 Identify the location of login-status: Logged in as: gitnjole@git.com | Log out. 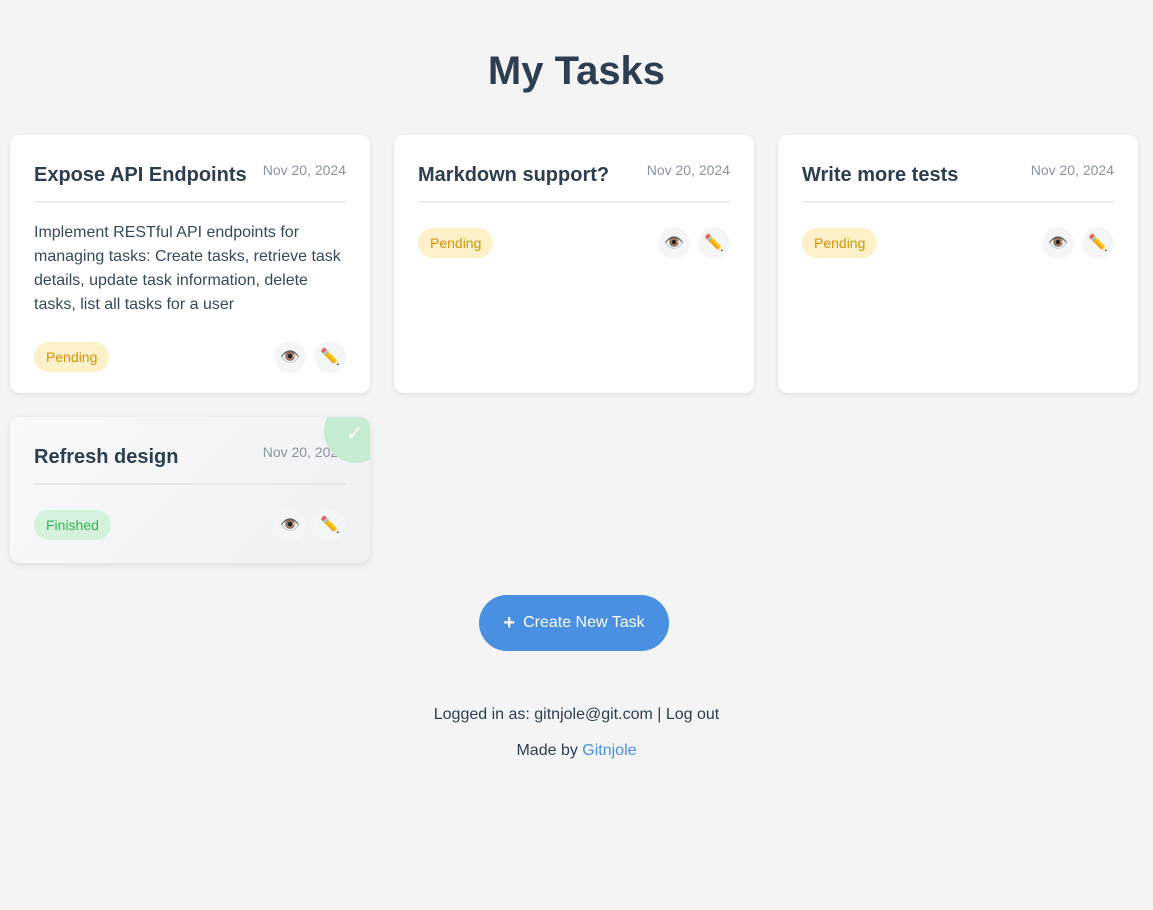
(576, 715).